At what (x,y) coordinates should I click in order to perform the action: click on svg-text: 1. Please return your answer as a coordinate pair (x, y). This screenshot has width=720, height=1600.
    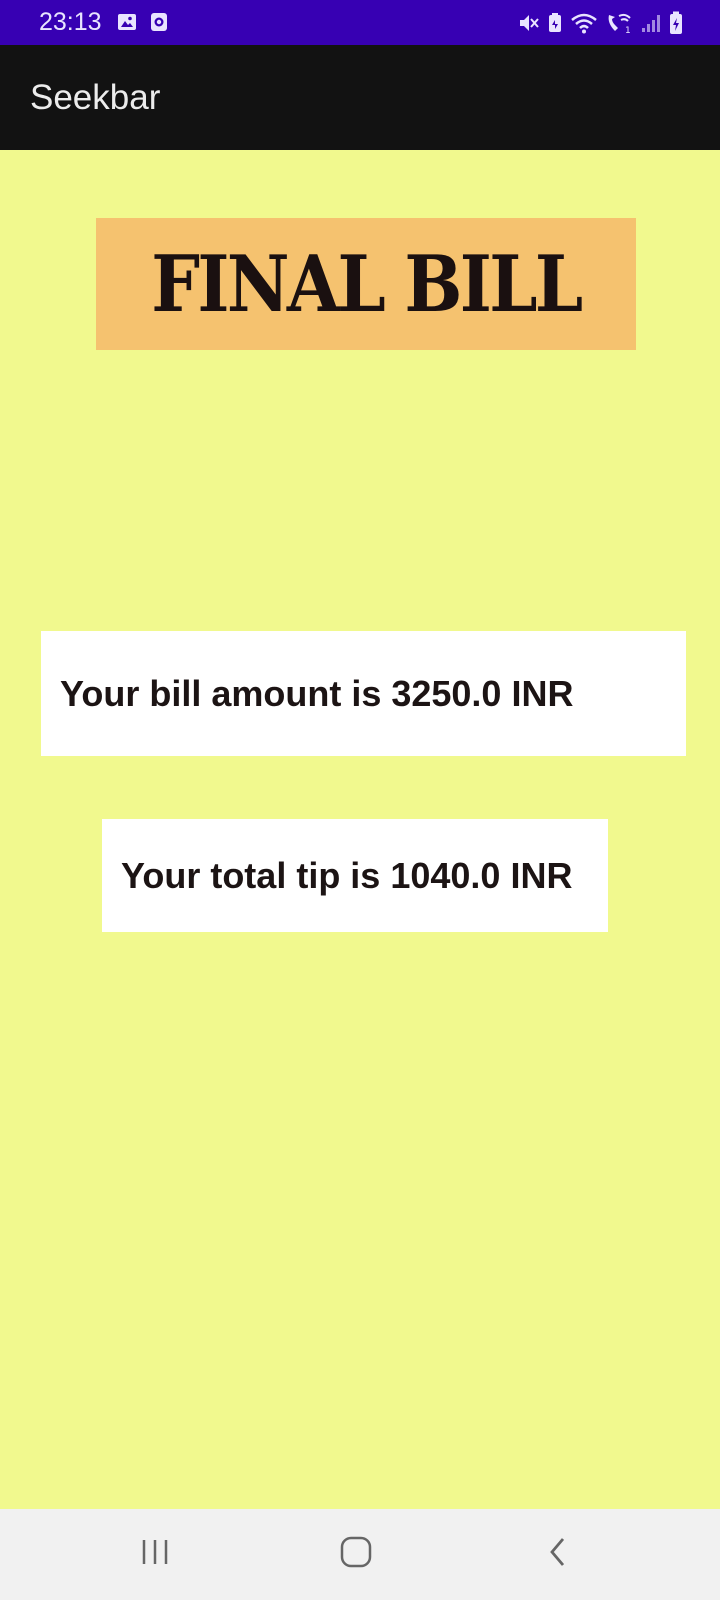
    Looking at the image, I should click on (628, 30).